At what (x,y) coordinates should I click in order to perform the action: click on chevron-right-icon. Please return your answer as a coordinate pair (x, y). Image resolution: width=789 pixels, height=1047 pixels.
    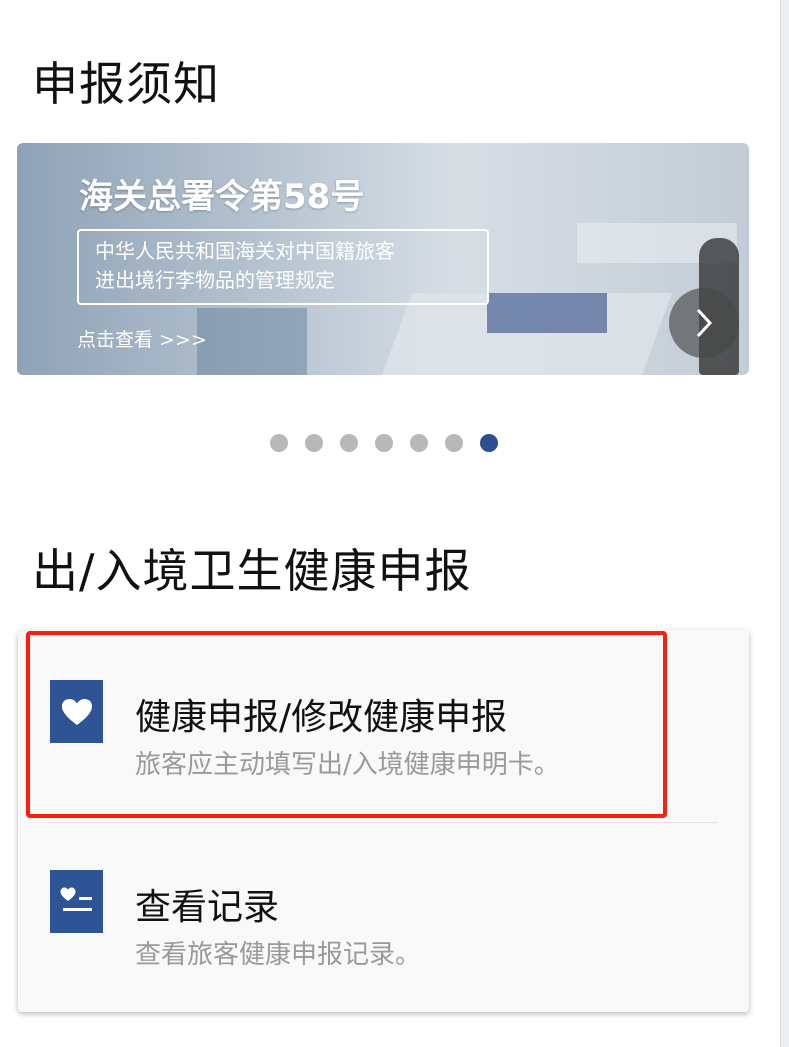
    Looking at the image, I should click on (704, 323).